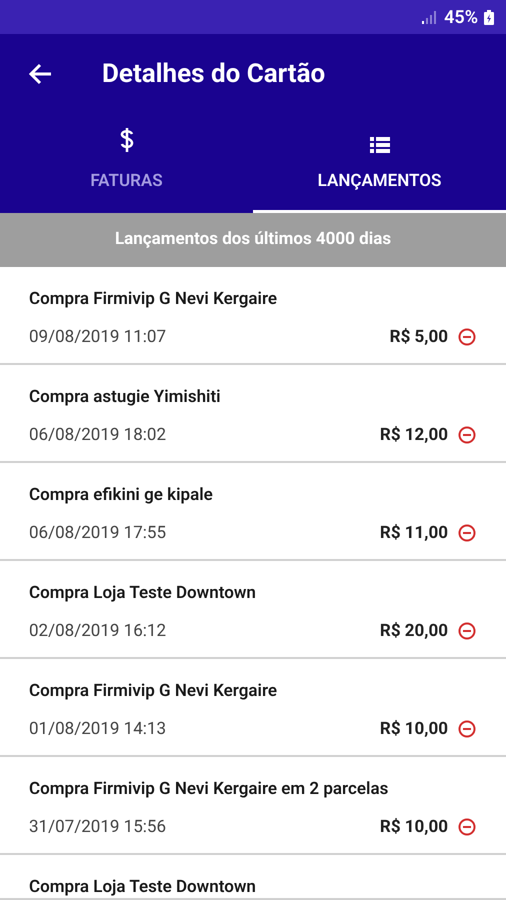  What do you see at coordinates (97, 827) in the screenshot?
I see `transaction-date: 31/07/2019 15:56` at bounding box center [97, 827].